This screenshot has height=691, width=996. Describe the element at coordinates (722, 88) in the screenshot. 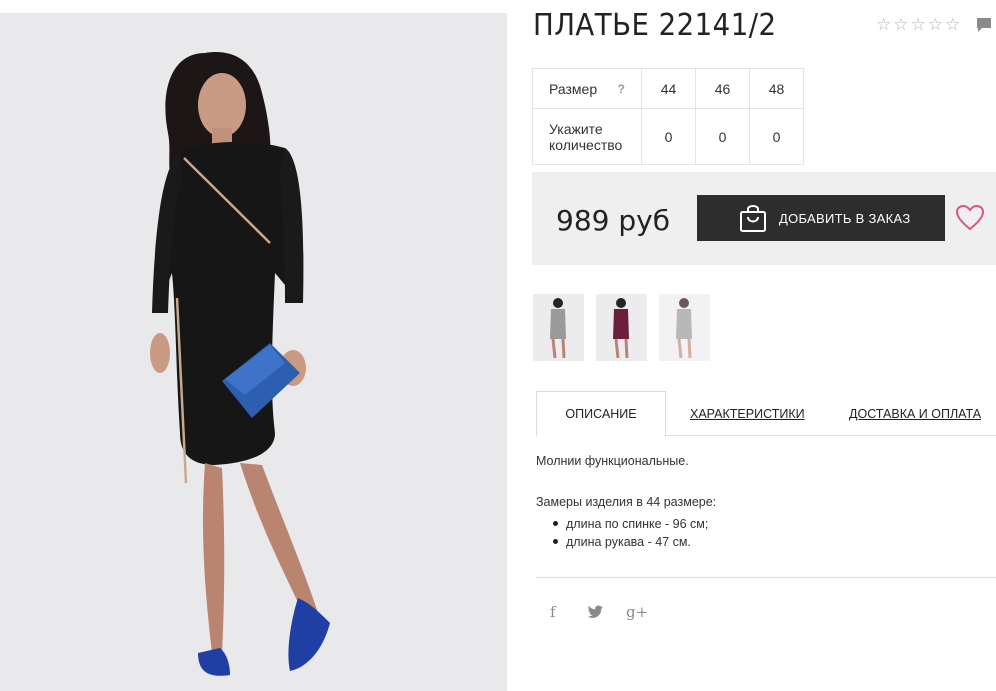

I see `size-46: 46` at that location.